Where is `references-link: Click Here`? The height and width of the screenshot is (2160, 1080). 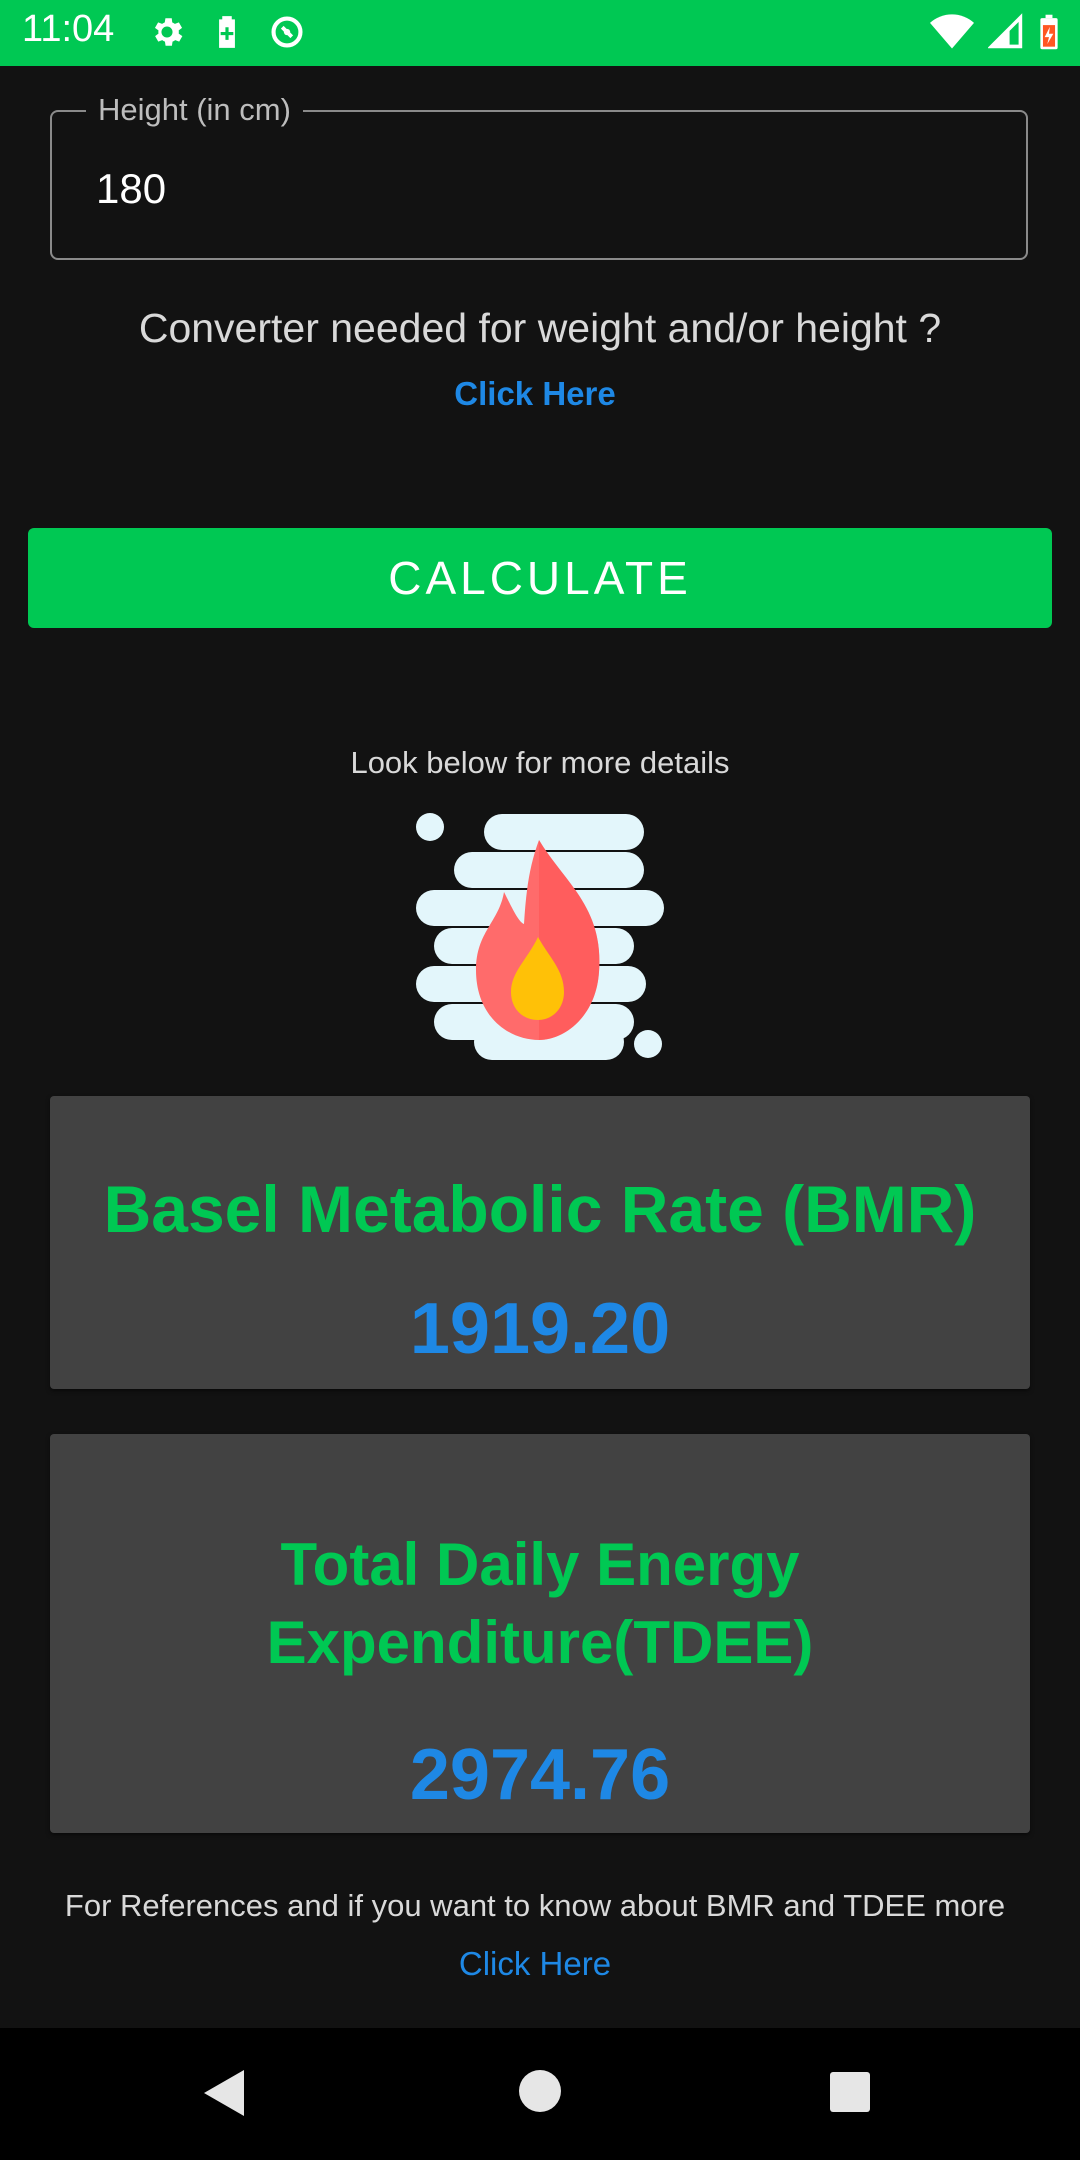
references-link: Click Here is located at coordinates (535, 1964).